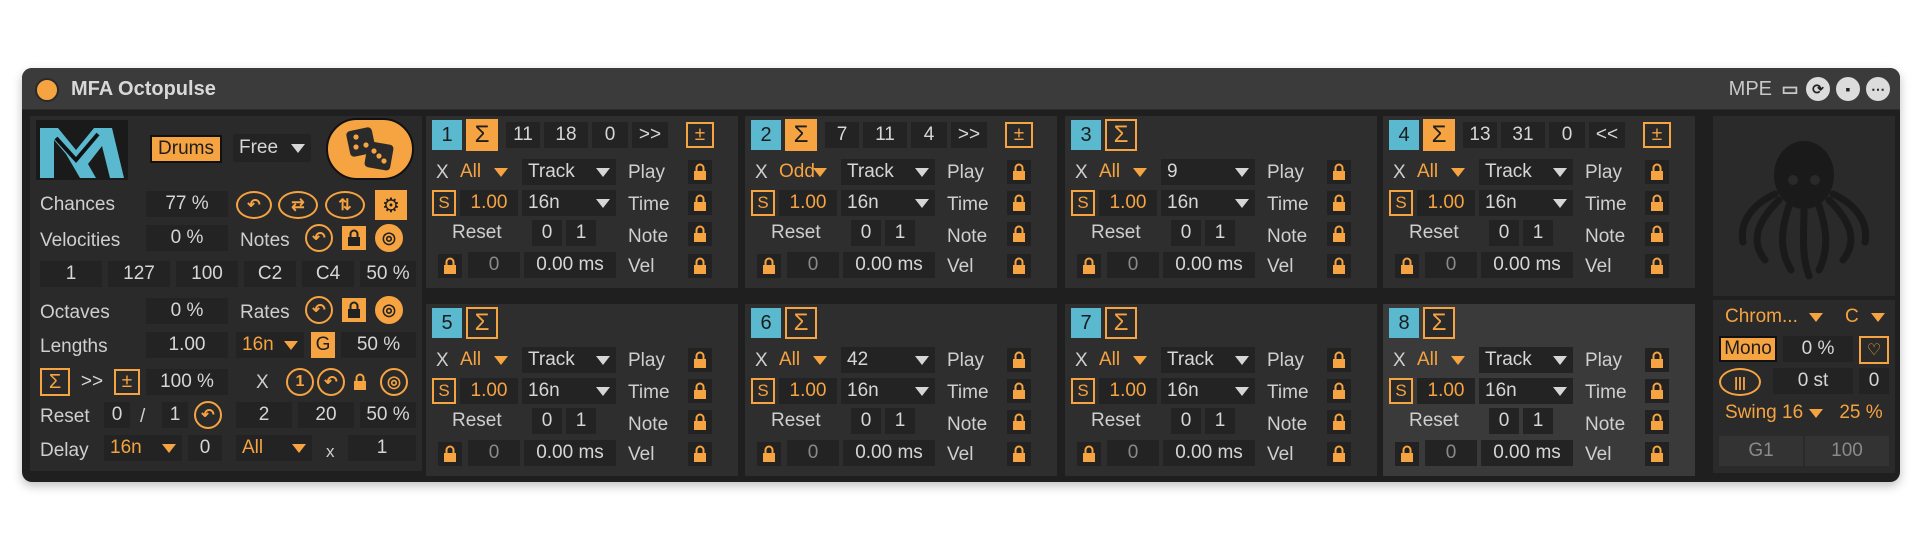 This screenshot has height=551, width=1920. What do you see at coordinates (328, 274) in the screenshot?
I see `note-high: C4` at bounding box center [328, 274].